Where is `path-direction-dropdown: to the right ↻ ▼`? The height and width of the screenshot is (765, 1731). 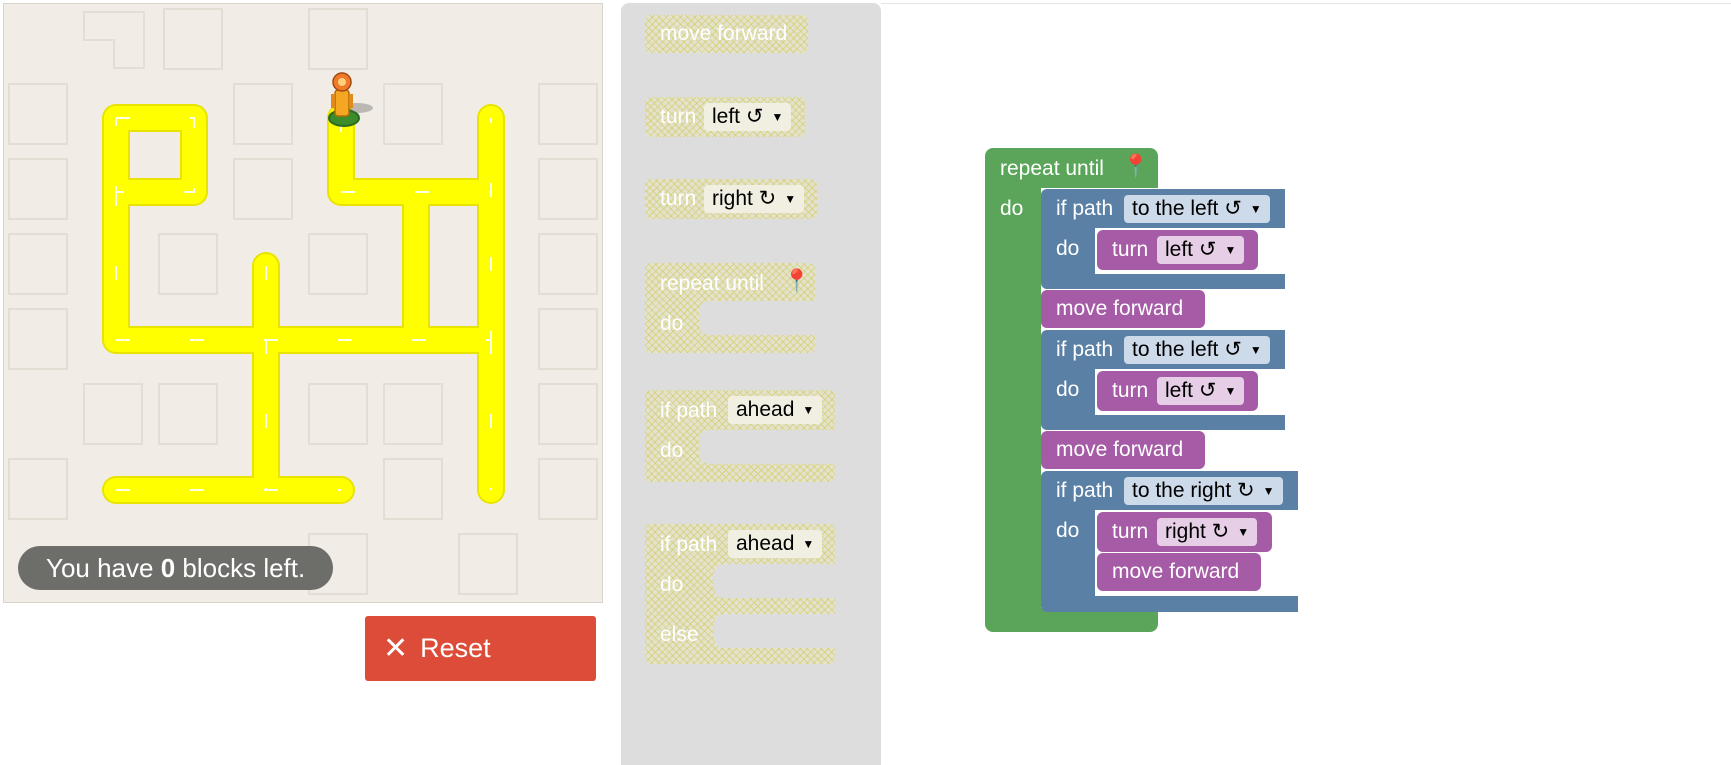
path-direction-dropdown: to the right ↻ ▼ is located at coordinates (1203, 491).